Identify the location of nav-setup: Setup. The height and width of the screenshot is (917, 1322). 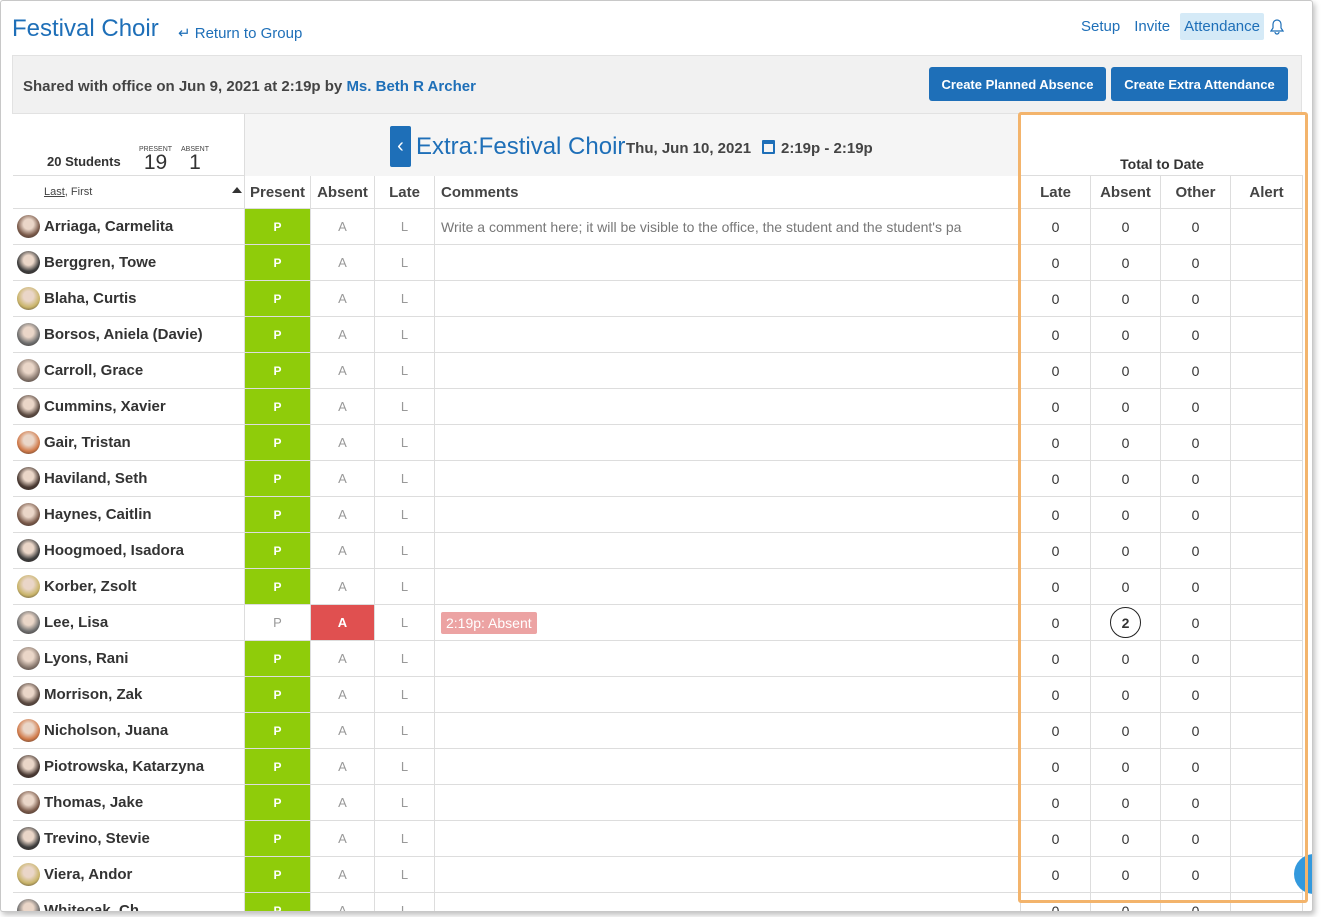
(1100, 26).